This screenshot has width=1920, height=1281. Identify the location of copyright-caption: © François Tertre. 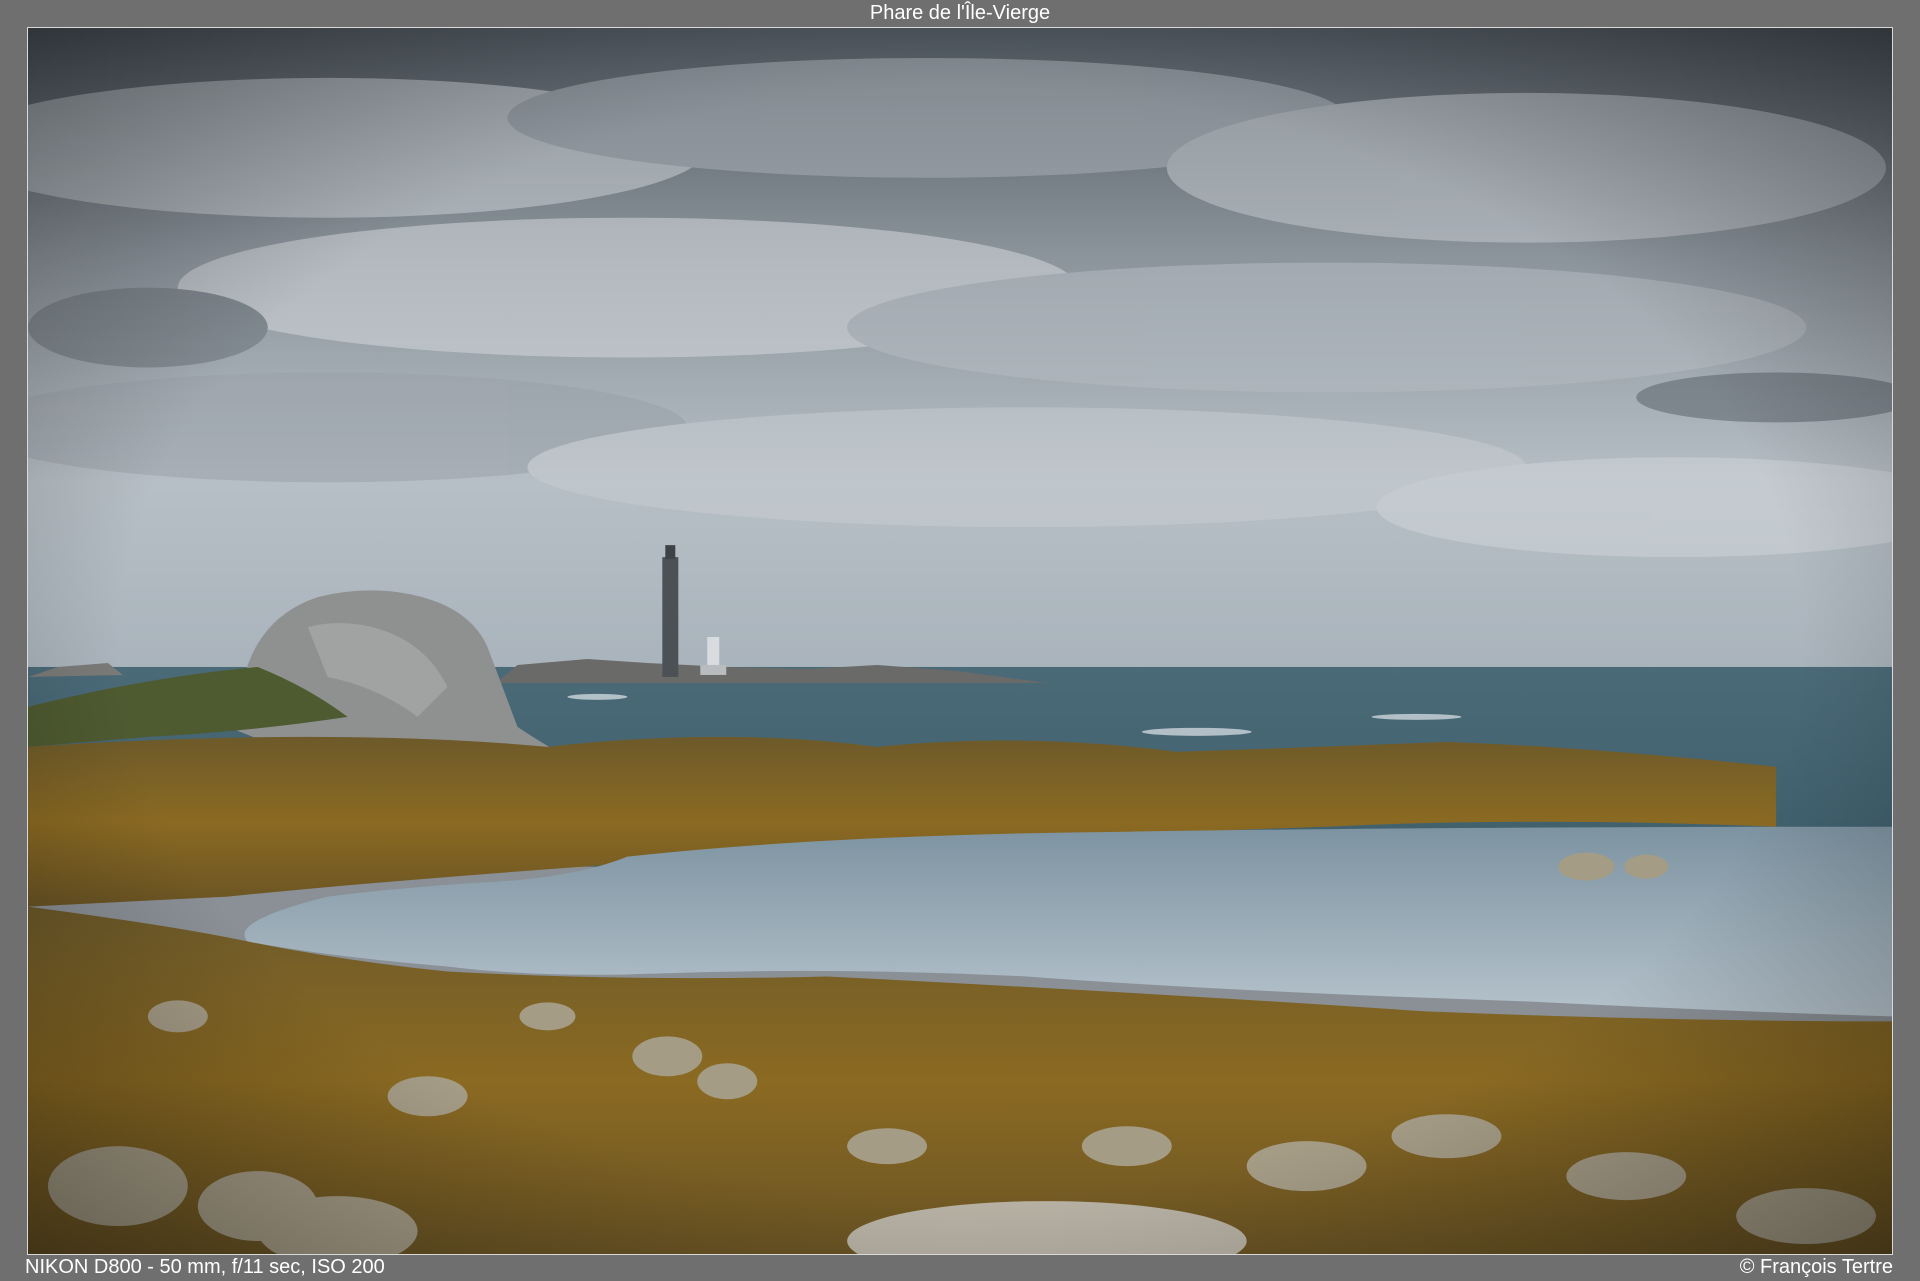
(1816, 1267).